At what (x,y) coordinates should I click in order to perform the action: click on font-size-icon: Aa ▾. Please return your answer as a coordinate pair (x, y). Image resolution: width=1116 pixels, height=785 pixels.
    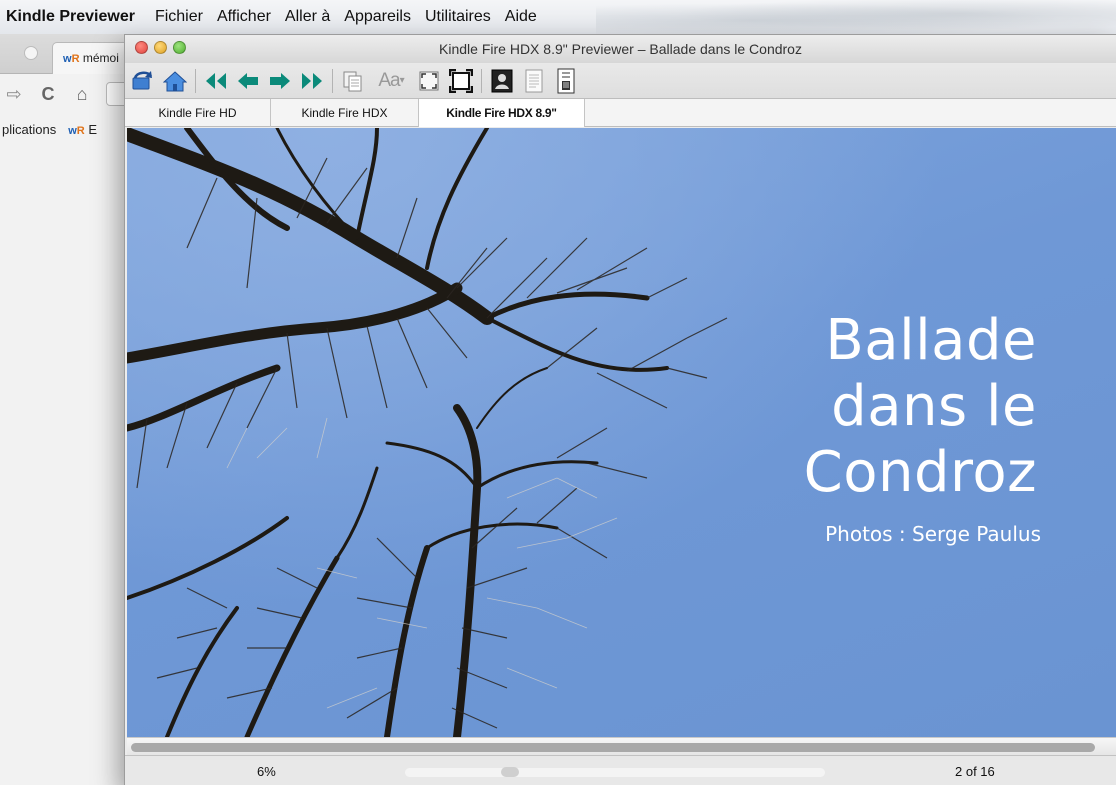
    Looking at the image, I should click on (391, 81).